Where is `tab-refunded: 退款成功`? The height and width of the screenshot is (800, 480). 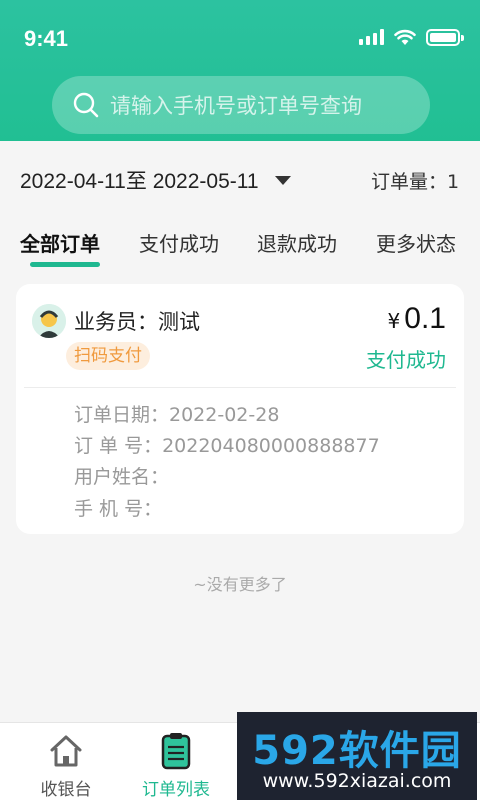
tab-refunded: 退款成功 is located at coordinates (297, 242).